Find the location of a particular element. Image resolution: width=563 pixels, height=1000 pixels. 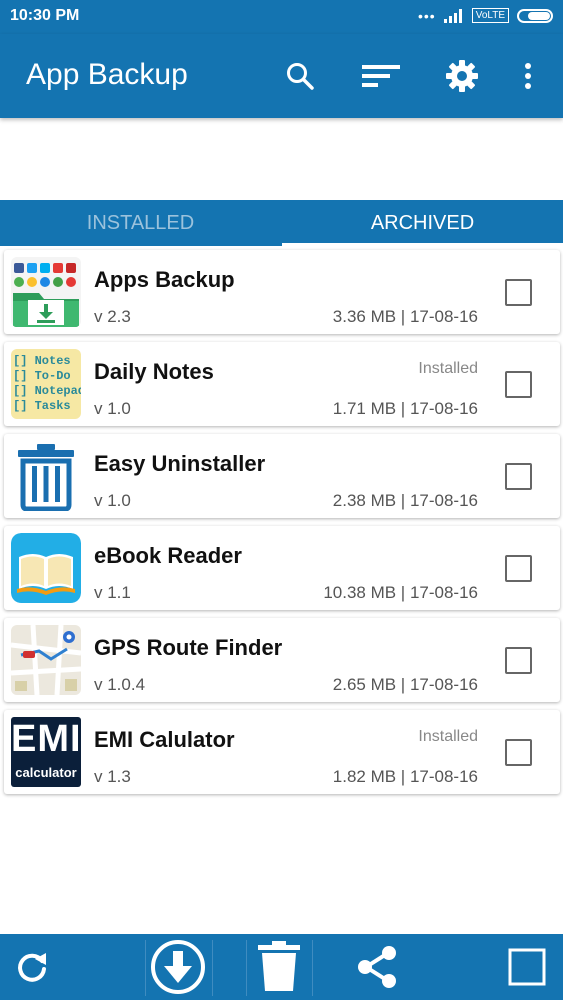

apps-backup-icon is located at coordinates (46, 292).